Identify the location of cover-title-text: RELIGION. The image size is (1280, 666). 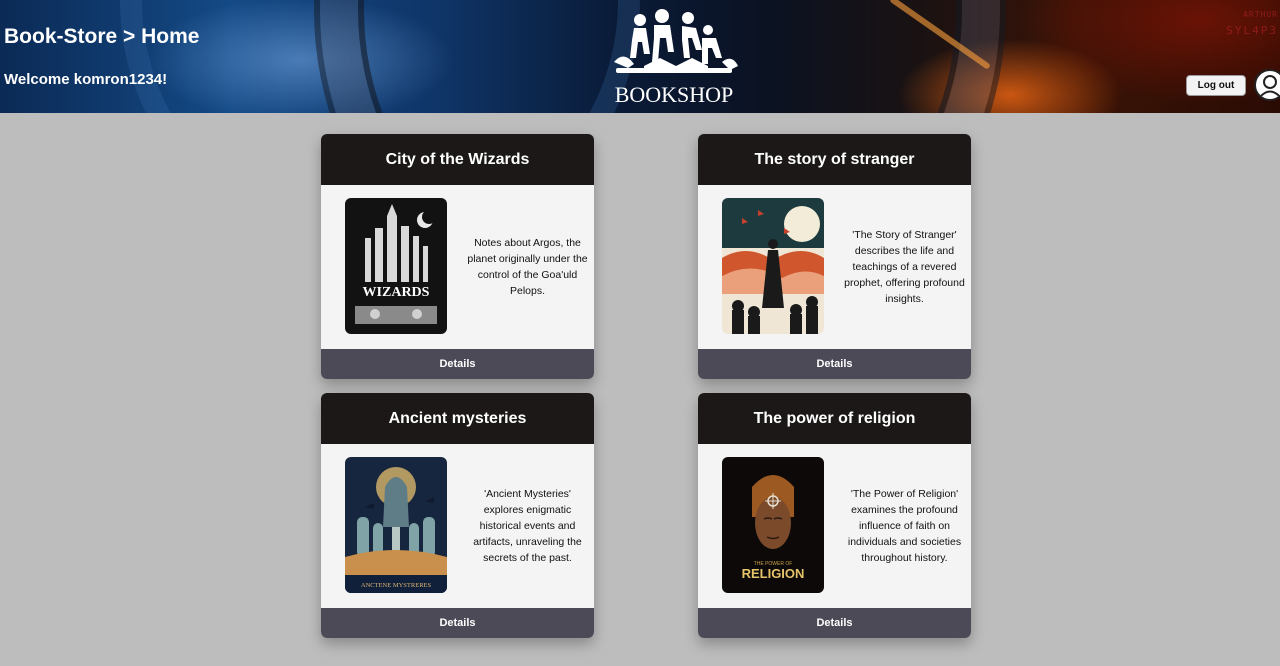
(773, 573).